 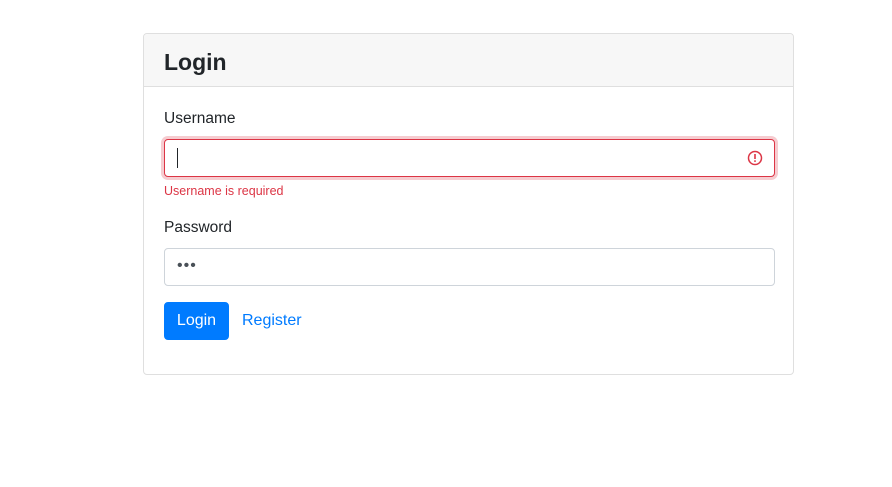 I want to click on text-caret, so click(x=177, y=158).